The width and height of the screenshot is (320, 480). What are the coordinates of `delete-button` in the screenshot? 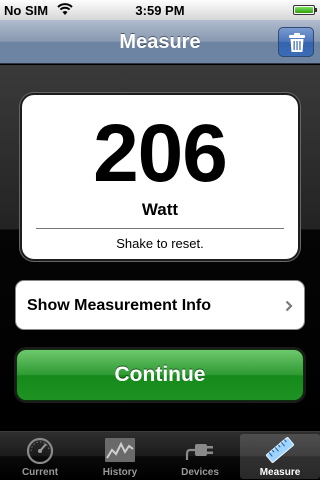 It's located at (296, 42).